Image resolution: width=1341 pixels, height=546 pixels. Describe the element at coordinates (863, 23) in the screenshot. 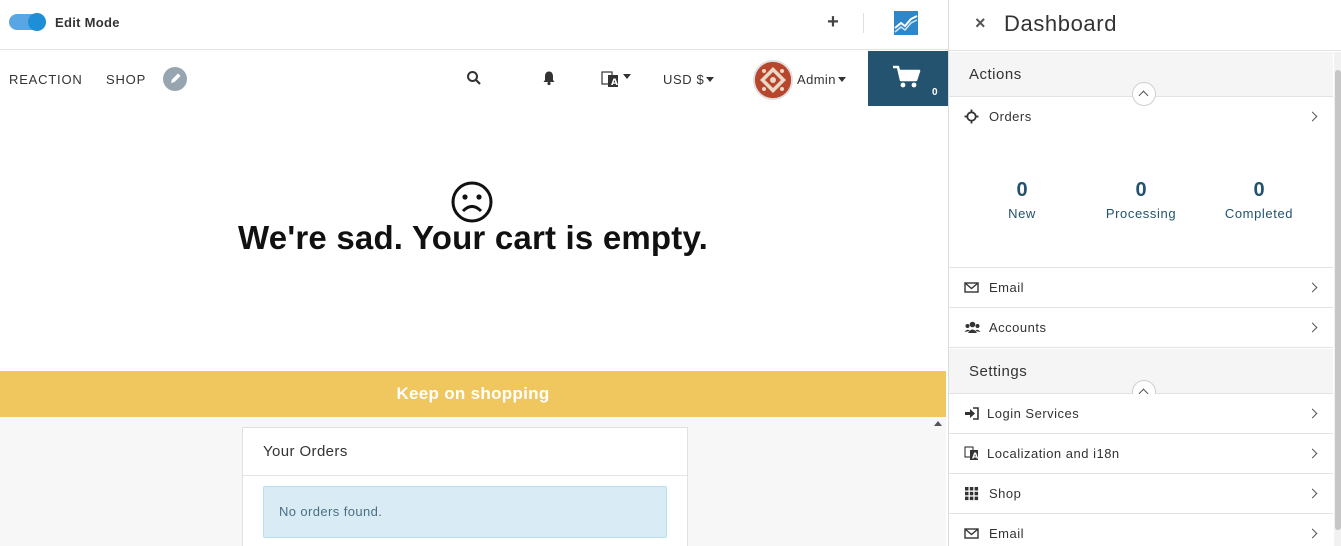

I see `toolbar-divider` at that location.